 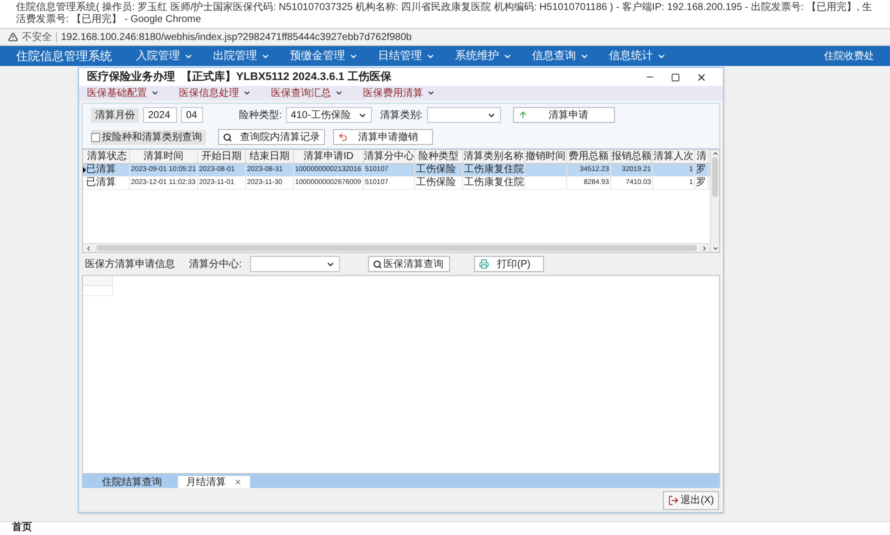 I want to click on exit-icon, so click(x=673, y=500).